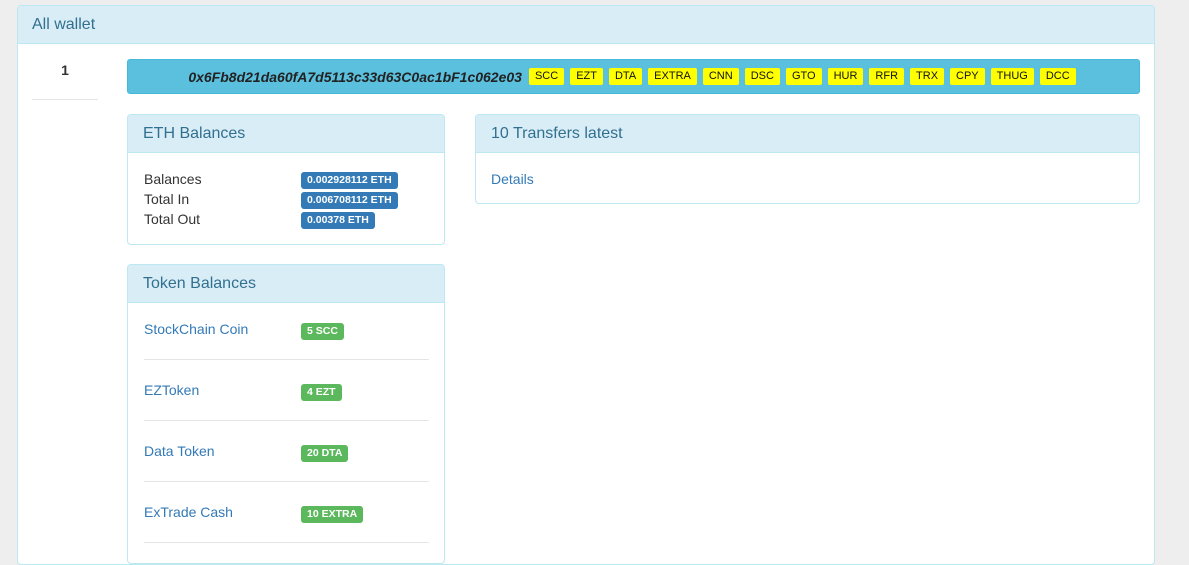 This screenshot has height=565, width=1189. I want to click on token-tag-dta: DTA, so click(625, 76).